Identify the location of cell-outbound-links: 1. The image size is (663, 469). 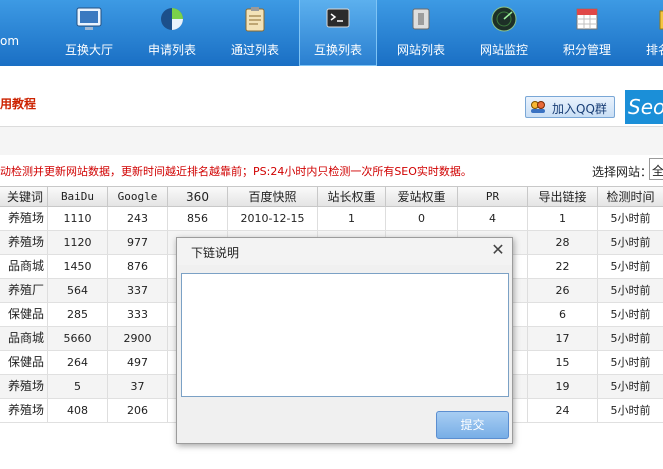
(563, 218).